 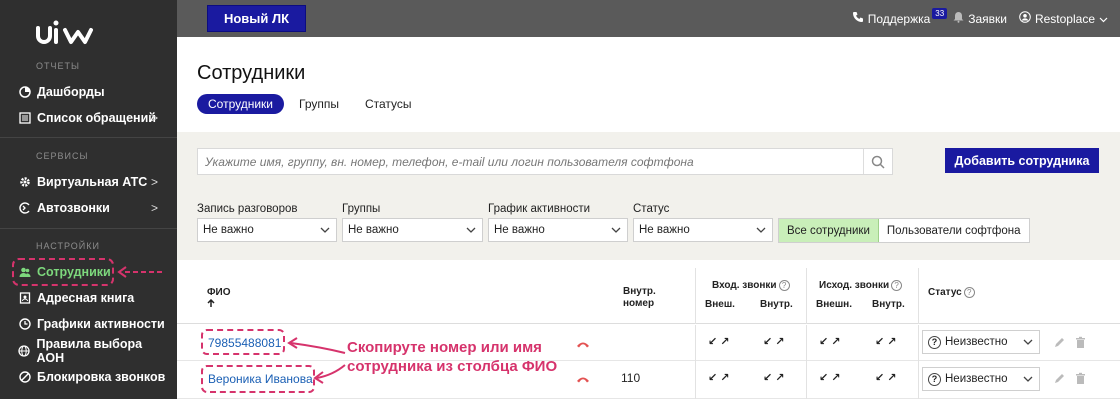 What do you see at coordinates (987, 18) in the screenshot?
I see `requests-label: Заявки` at bounding box center [987, 18].